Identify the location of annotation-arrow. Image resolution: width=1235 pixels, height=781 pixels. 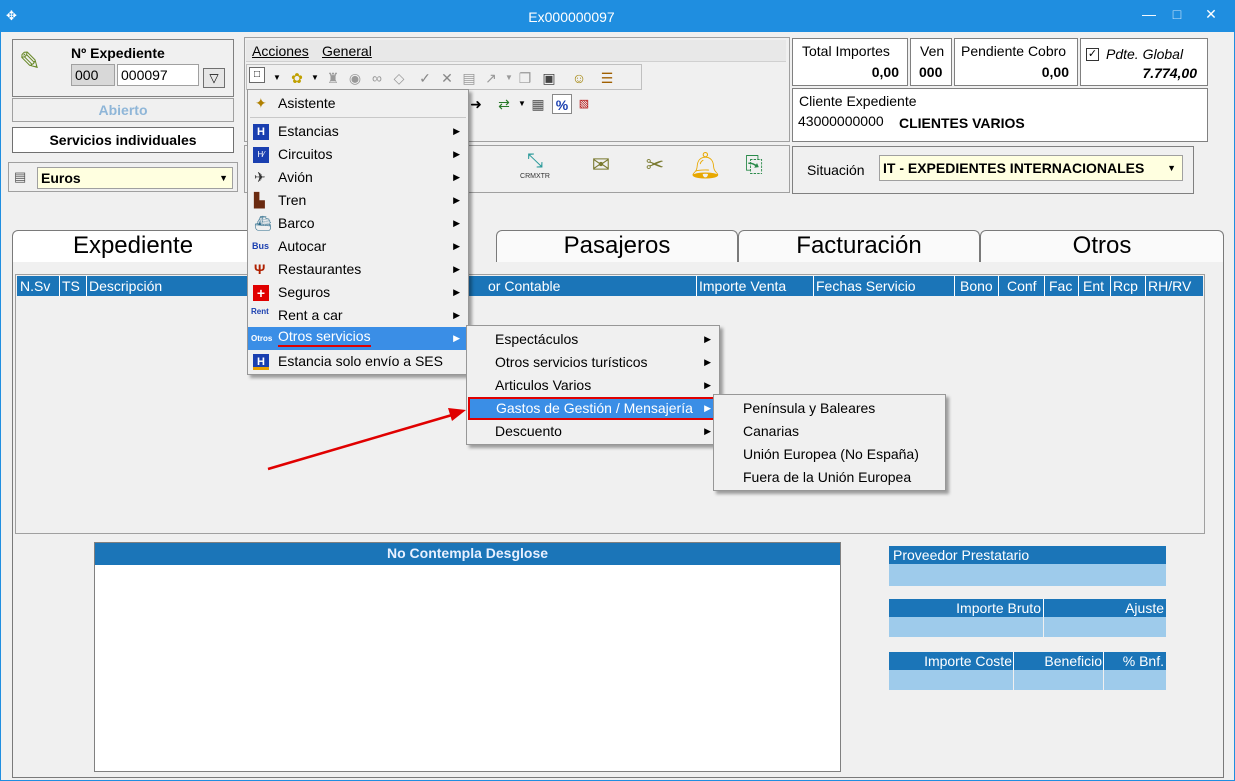
(366, 439).